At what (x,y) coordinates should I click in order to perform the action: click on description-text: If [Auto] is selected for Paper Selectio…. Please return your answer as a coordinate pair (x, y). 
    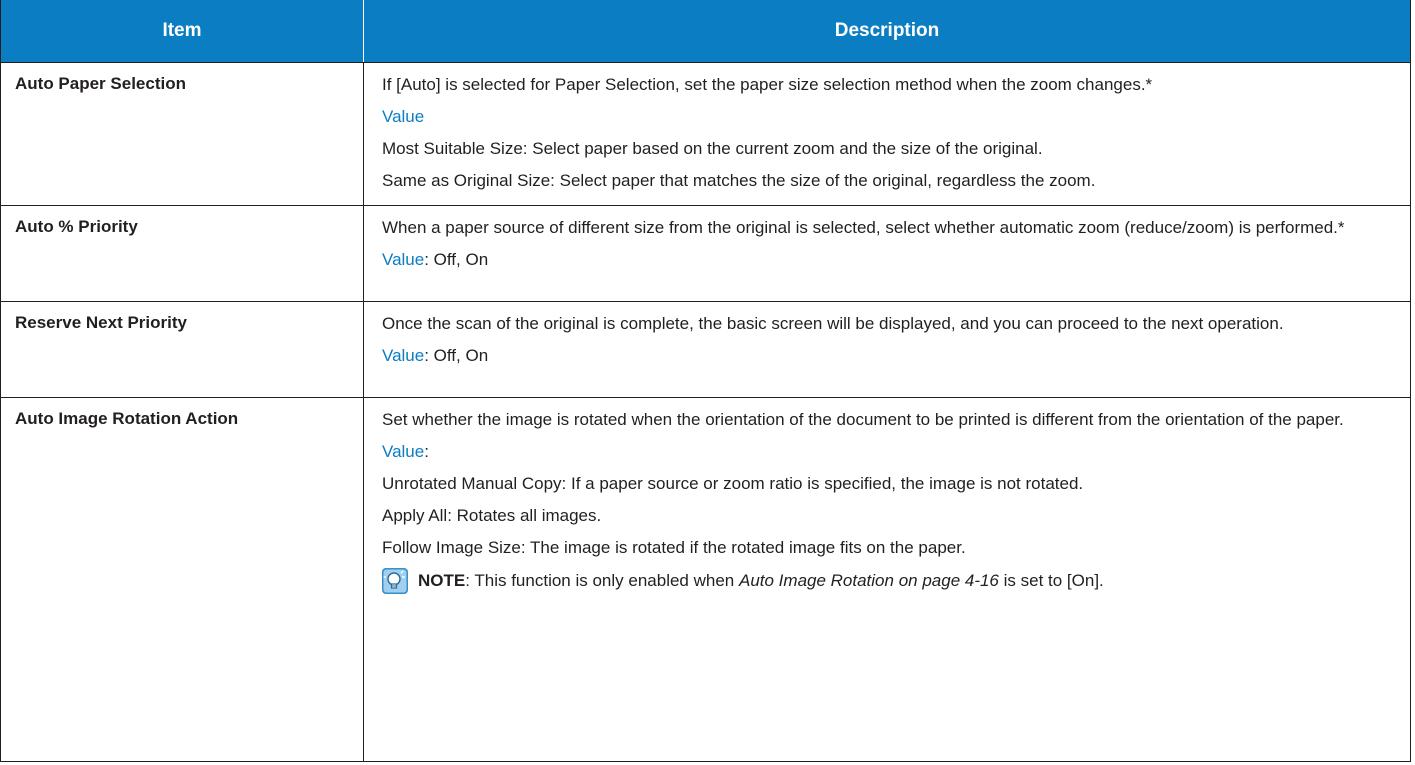
    Looking at the image, I should click on (767, 84).